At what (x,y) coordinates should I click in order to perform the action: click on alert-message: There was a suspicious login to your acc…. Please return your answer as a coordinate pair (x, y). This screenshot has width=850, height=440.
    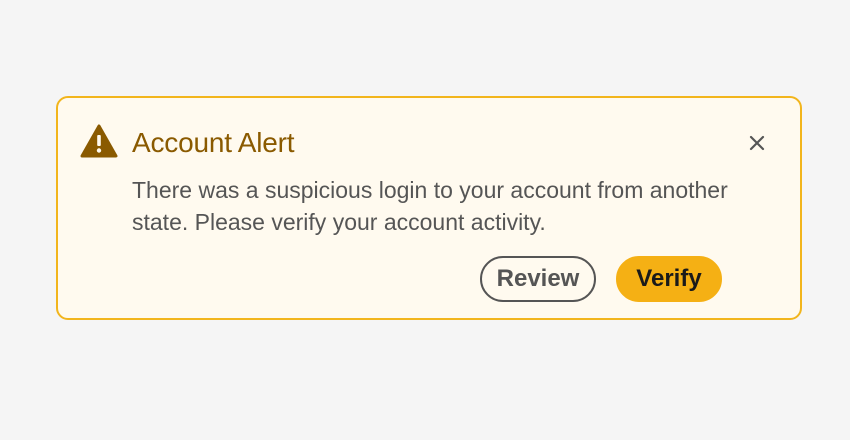
    Looking at the image, I should click on (430, 206).